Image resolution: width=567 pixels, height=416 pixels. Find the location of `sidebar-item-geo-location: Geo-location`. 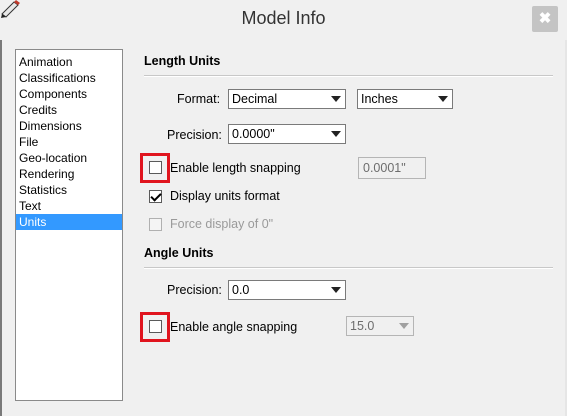

sidebar-item-geo-location: Geo-location is located at coordinates (69, 158).